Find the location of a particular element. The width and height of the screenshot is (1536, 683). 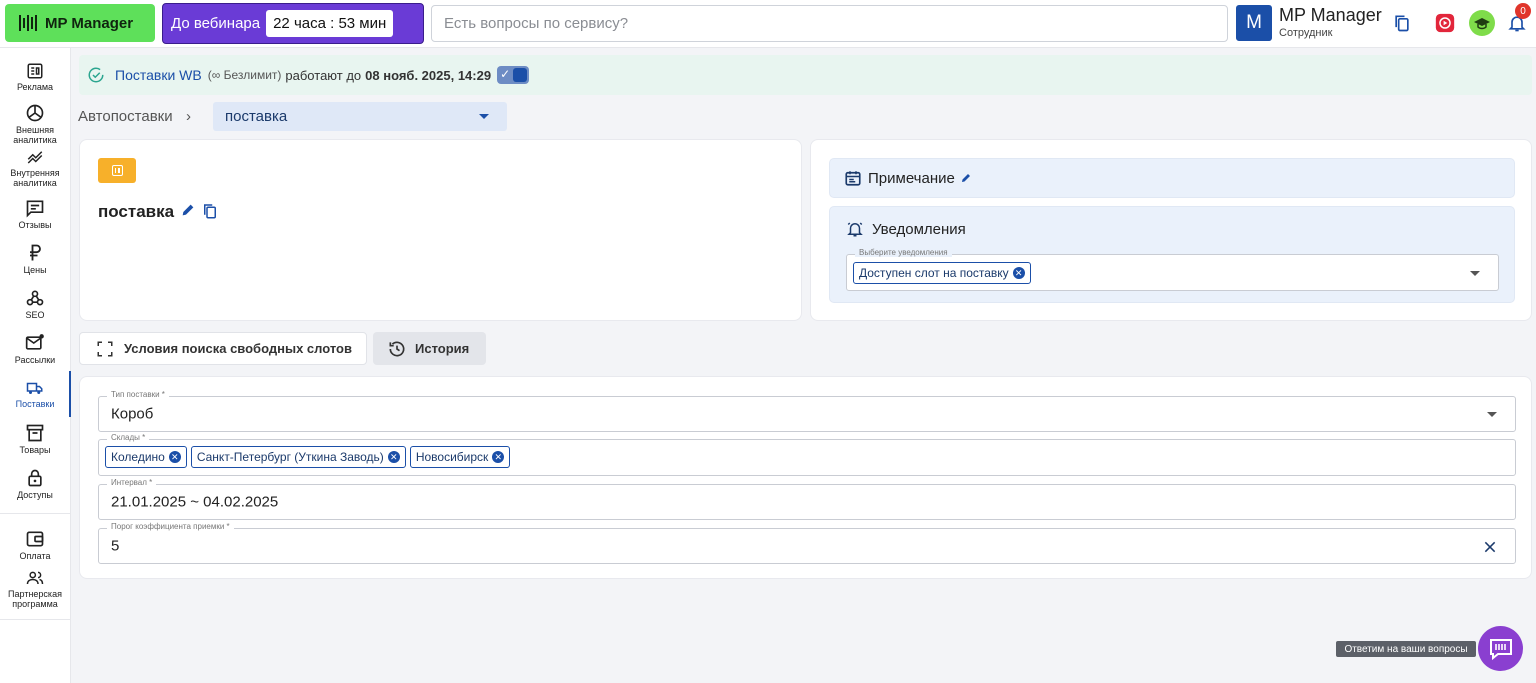

supply-select: поставка is located at coordinates (360, 116).